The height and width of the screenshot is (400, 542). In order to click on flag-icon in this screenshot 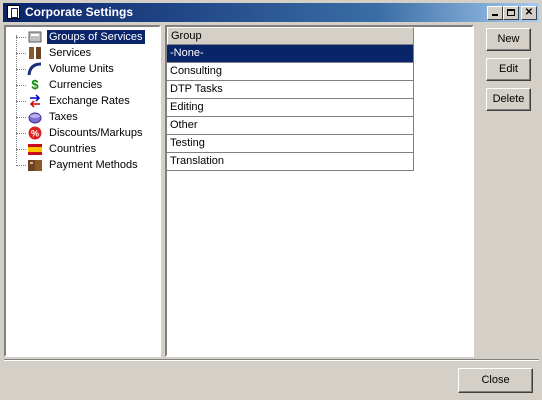, I will do `click(35, 149)`.